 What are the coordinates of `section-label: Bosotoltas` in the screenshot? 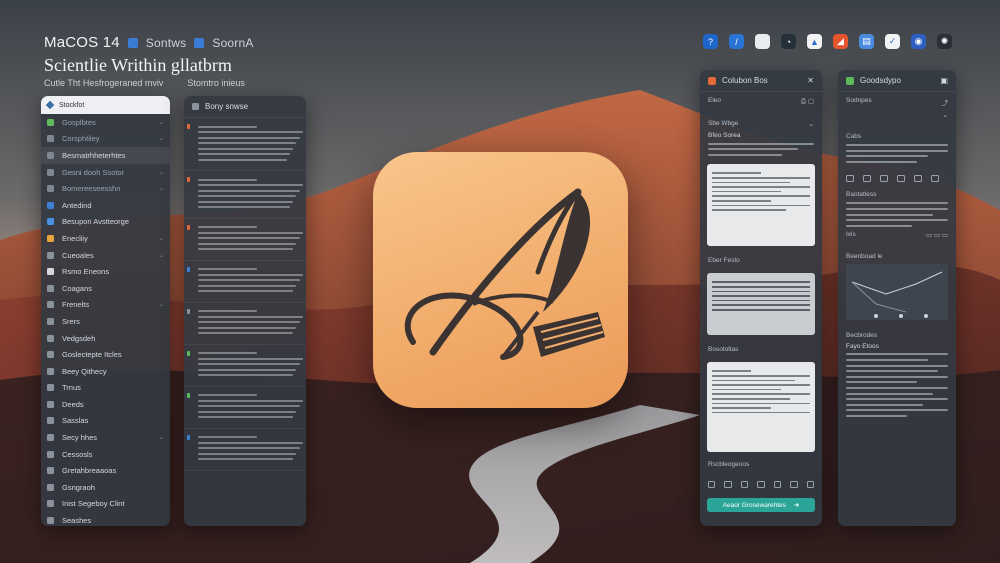 It's located at (723, 350).